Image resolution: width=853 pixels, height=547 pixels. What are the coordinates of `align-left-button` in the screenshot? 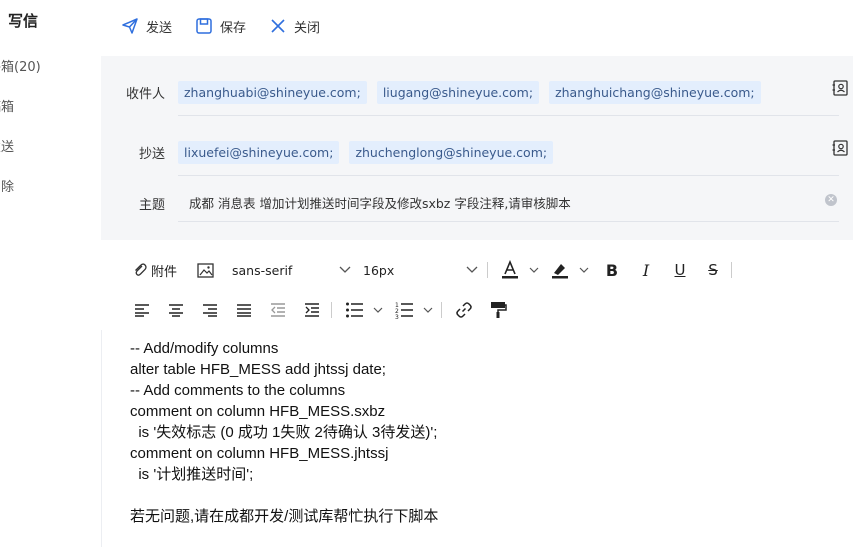 It's located at (142, 310).